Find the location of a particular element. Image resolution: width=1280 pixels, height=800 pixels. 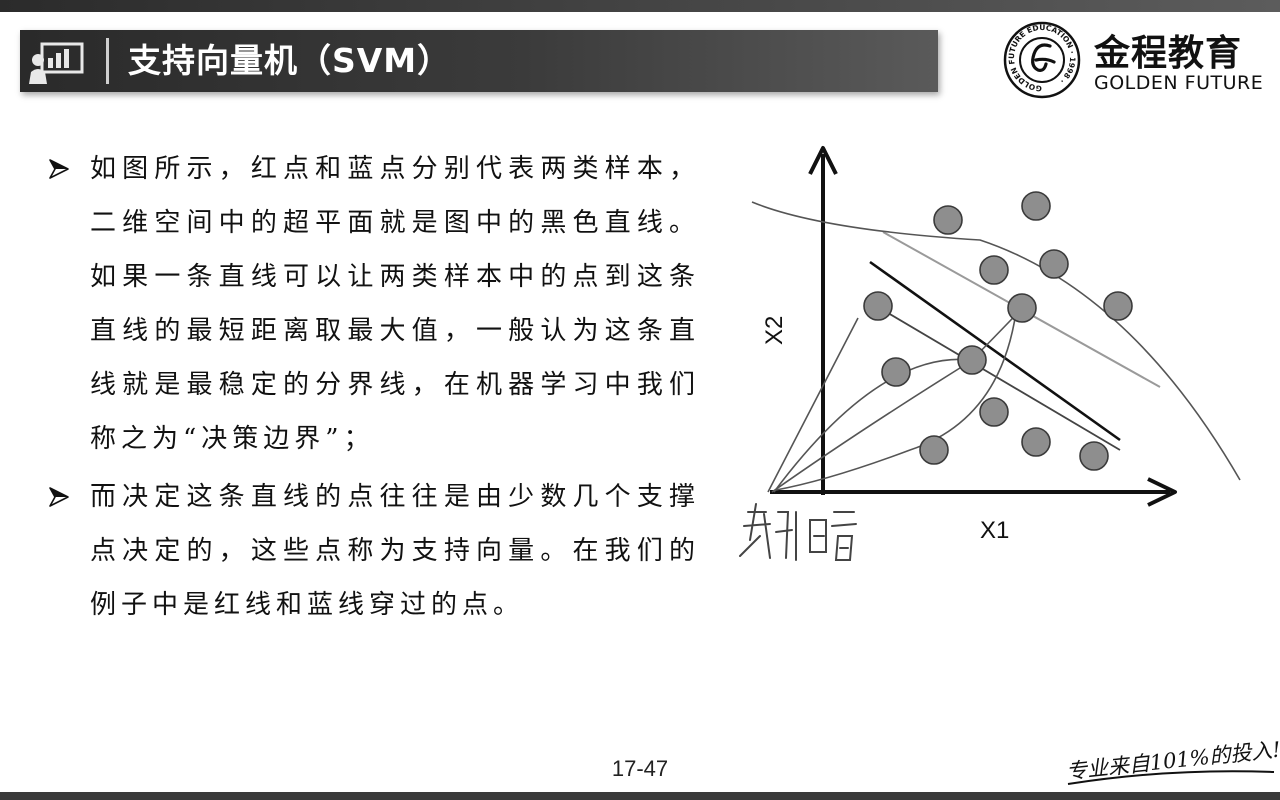

title-separator is located at coordinates (107, 61).